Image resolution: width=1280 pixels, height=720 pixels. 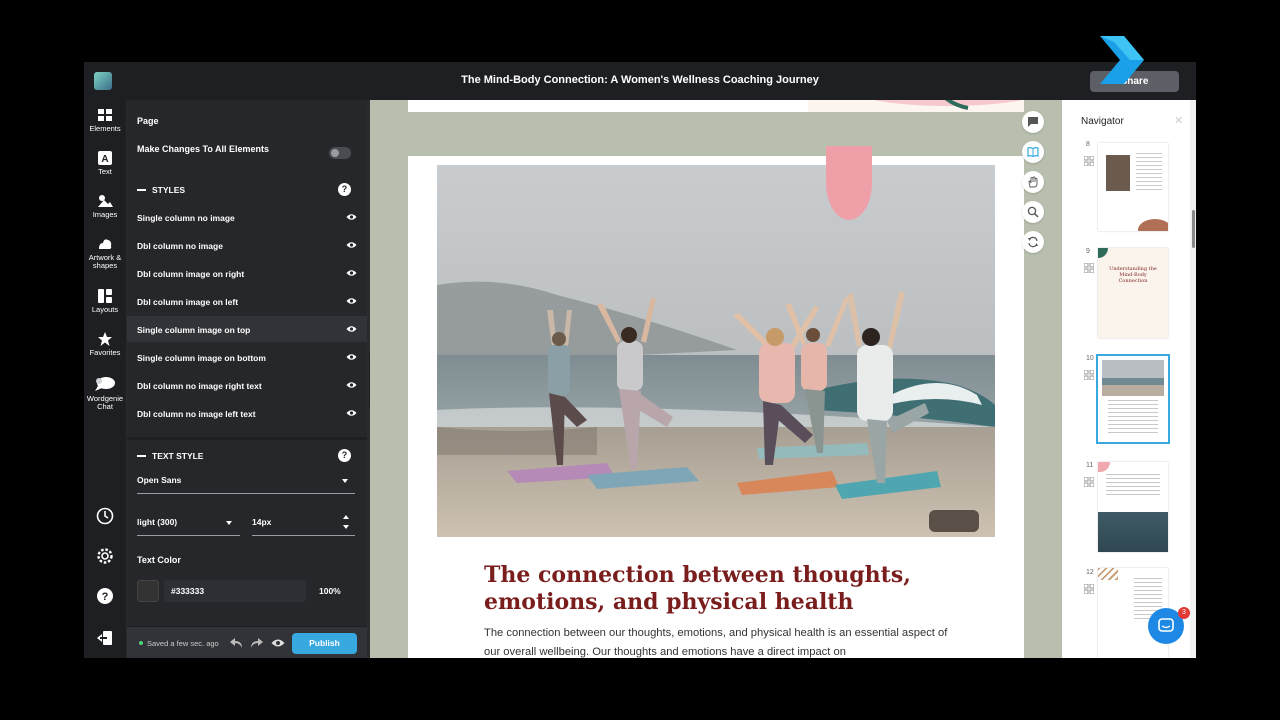 What do you see at coordinates (105, 115) in the screenshot?
I see `elements-icon` at bounding box center [105, 115].